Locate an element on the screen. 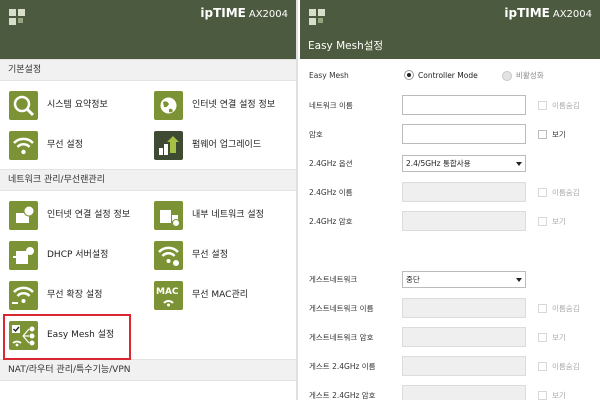 The image size is (600, 400). menu-system-summary: 시스템 요약정보 is located at coordinates (72, 105).